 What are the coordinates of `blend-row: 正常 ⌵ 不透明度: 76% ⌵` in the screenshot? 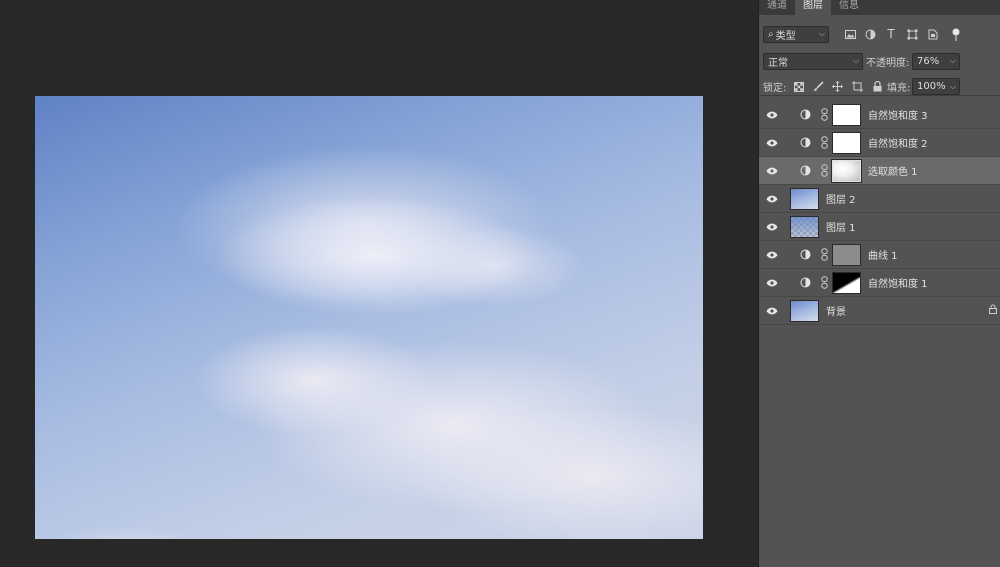 It's located at (879, 61).